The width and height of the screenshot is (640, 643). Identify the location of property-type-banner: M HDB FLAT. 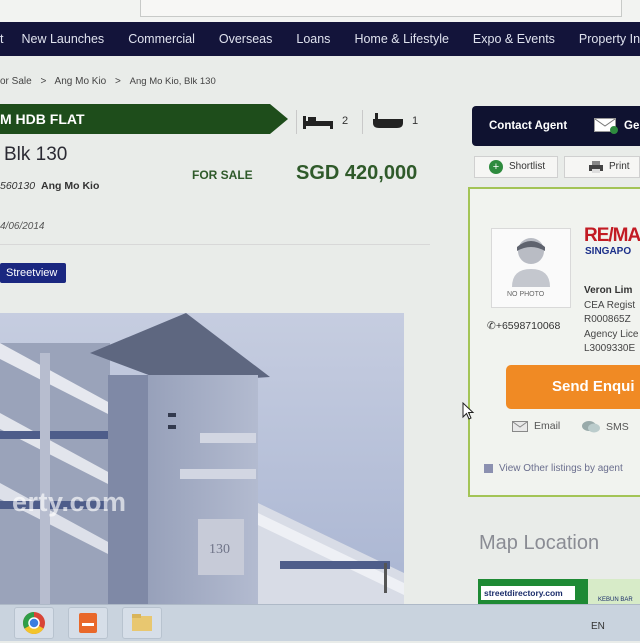
(144, 119).